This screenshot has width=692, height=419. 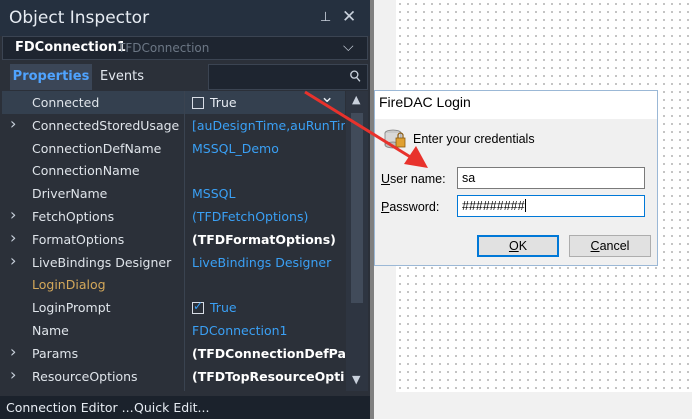 I want to click on scroll-down-icon: ▼, so click(x=356, y=379).